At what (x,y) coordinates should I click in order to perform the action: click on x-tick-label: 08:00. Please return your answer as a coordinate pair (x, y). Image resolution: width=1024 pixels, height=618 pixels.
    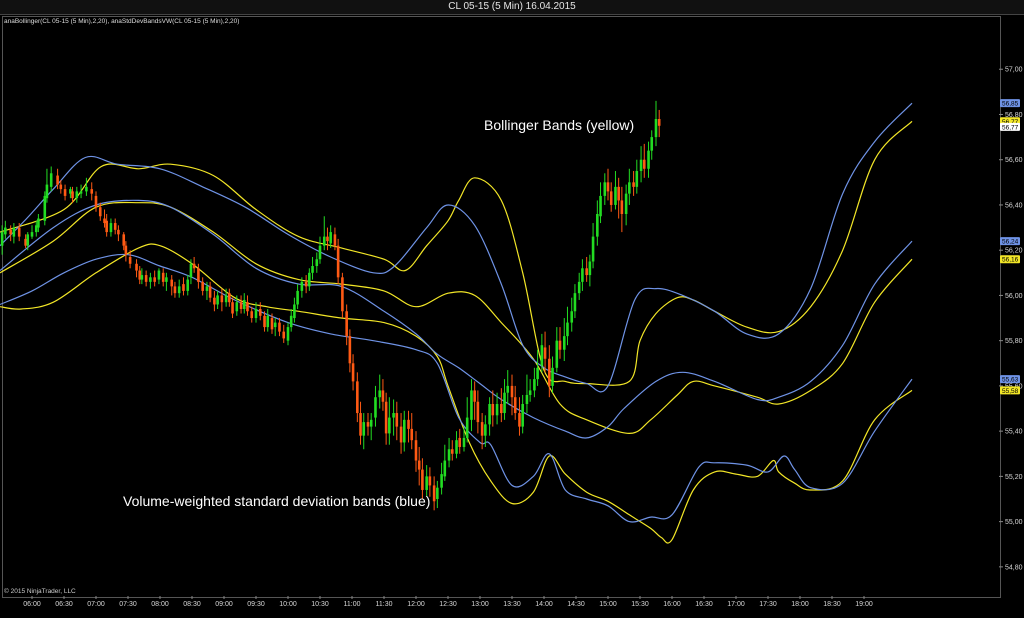
    Looking at the image, I should click on (160, 604).